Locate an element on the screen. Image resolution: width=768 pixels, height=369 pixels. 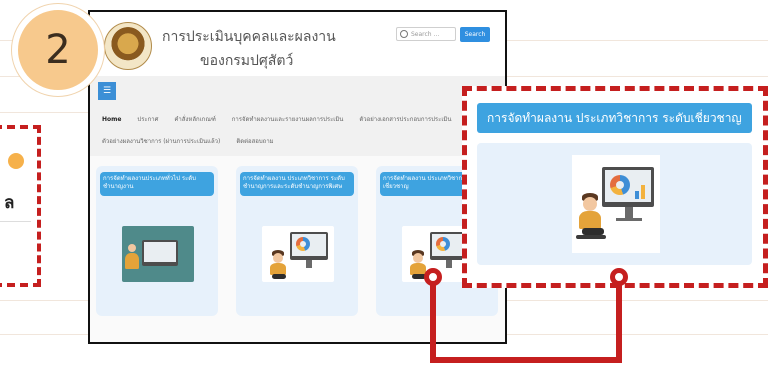
zoom-illustration is located at coordinates (616, 204).